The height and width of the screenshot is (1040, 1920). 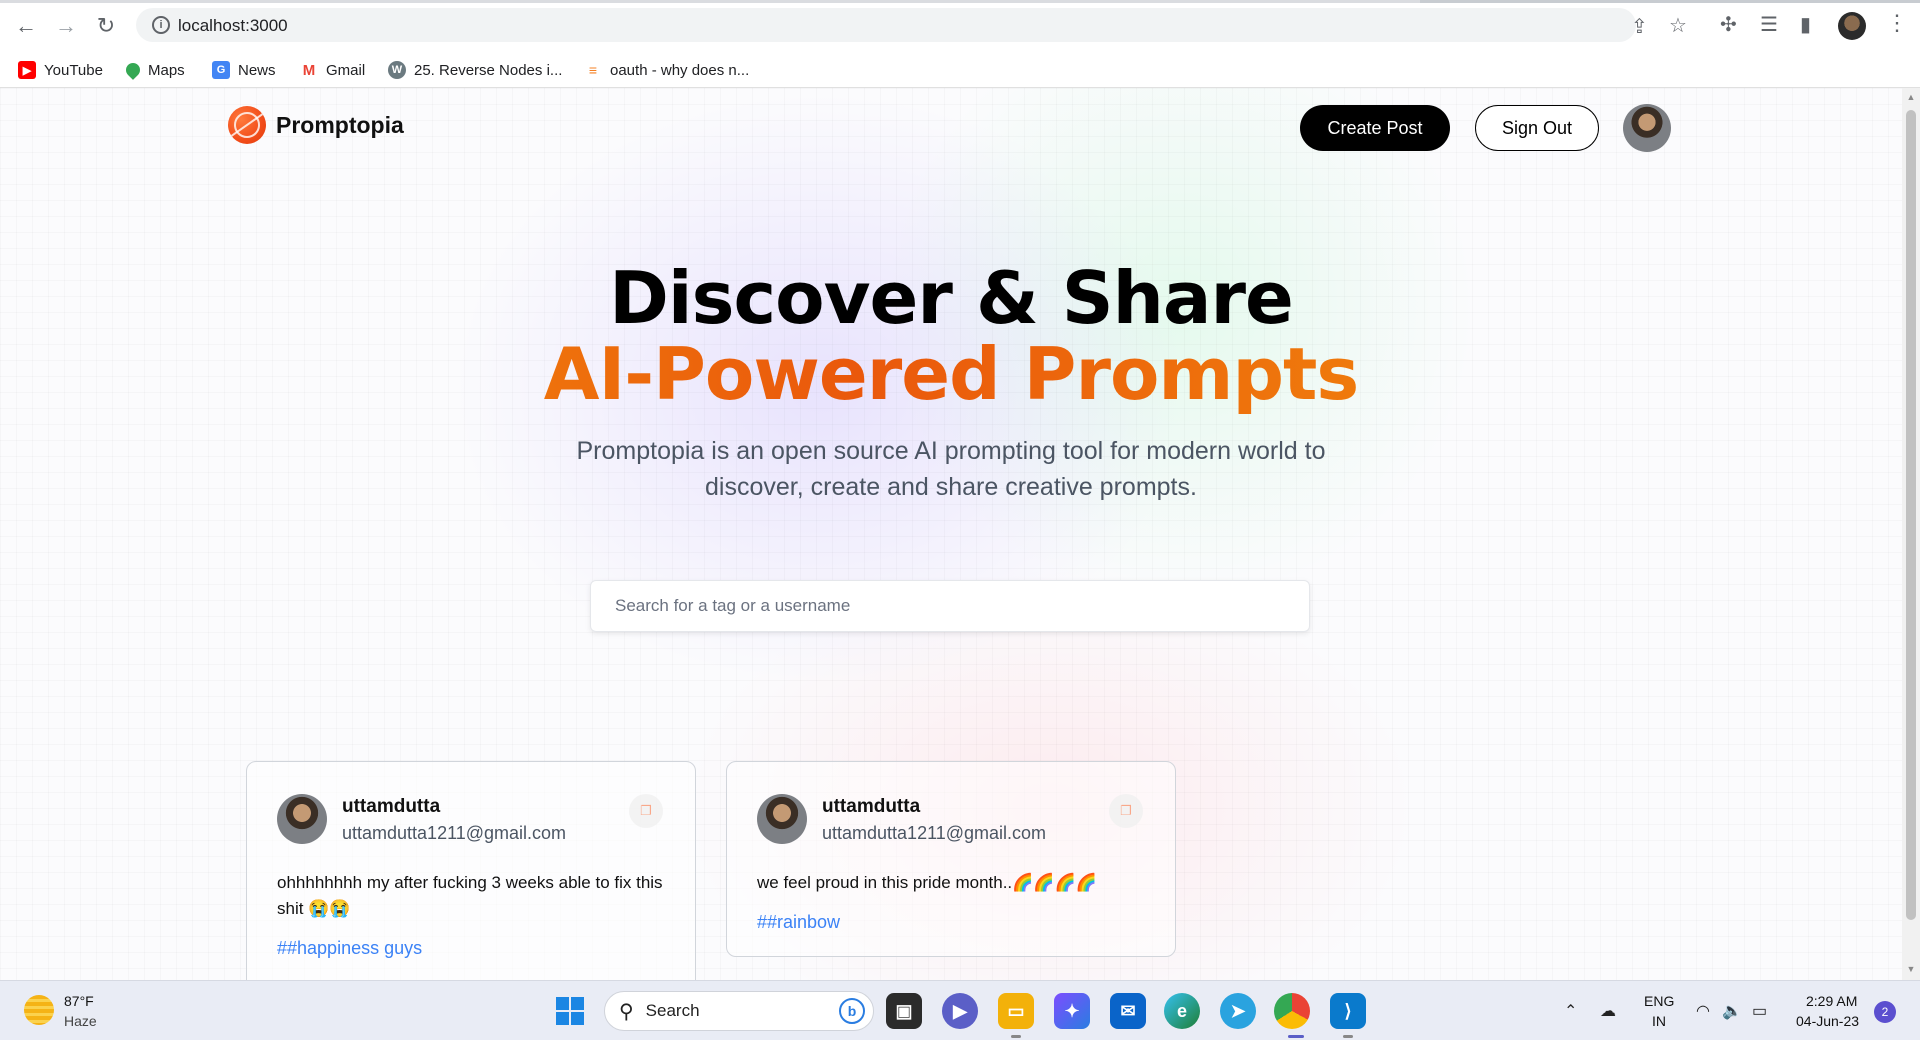 I want to click on bookmark-news: G News, so click(x=244, y=70).